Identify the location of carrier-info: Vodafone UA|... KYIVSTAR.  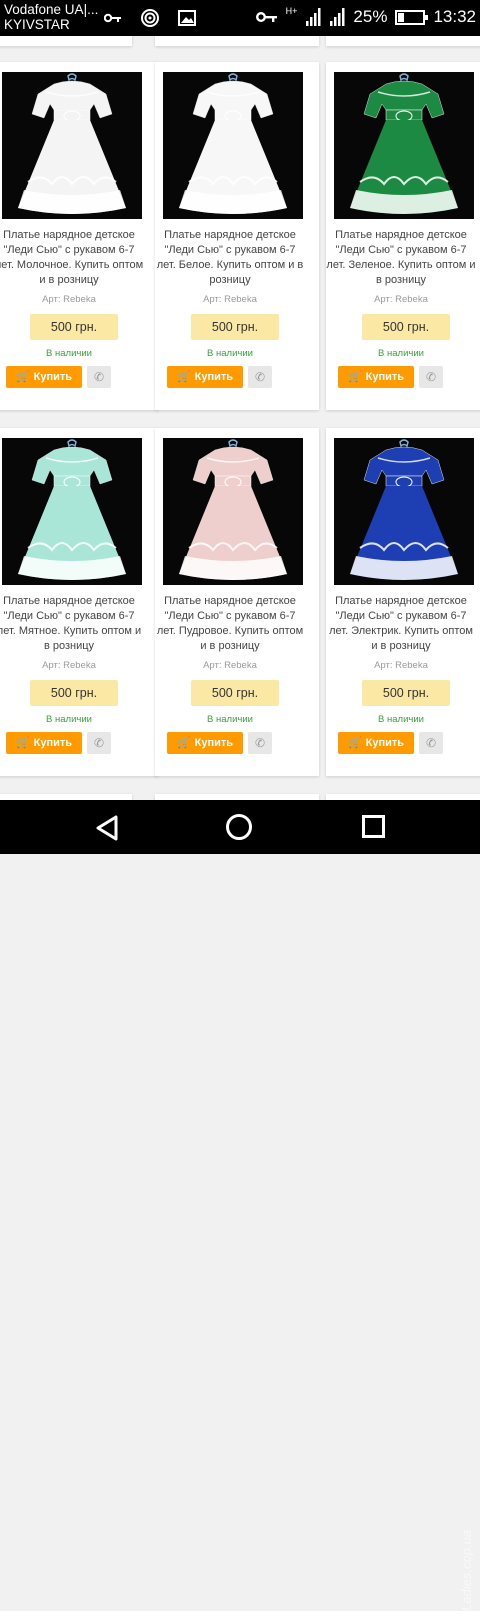
(51, 17).